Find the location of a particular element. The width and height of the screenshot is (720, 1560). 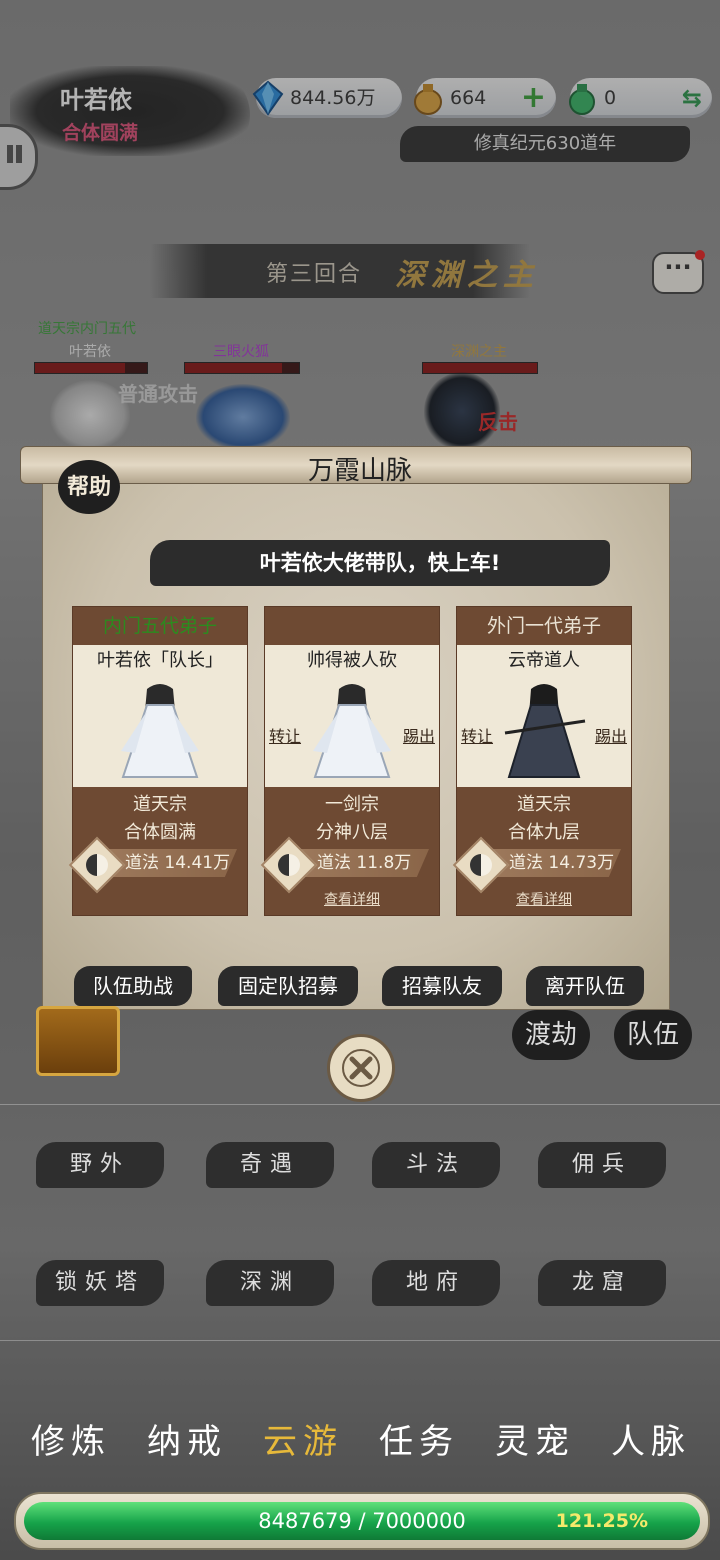

member-name: 云帝道人 is located at coordinates (544, 660).